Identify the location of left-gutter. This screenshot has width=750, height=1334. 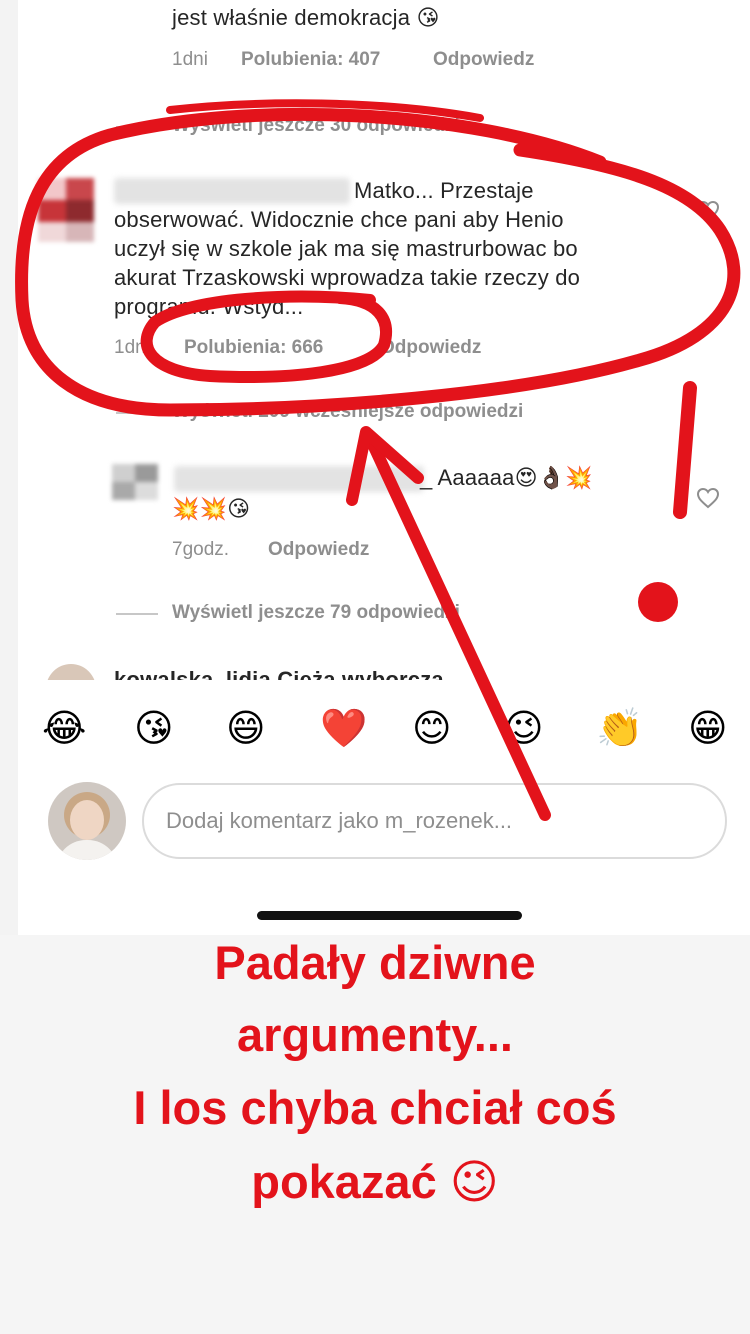
(9, 467).